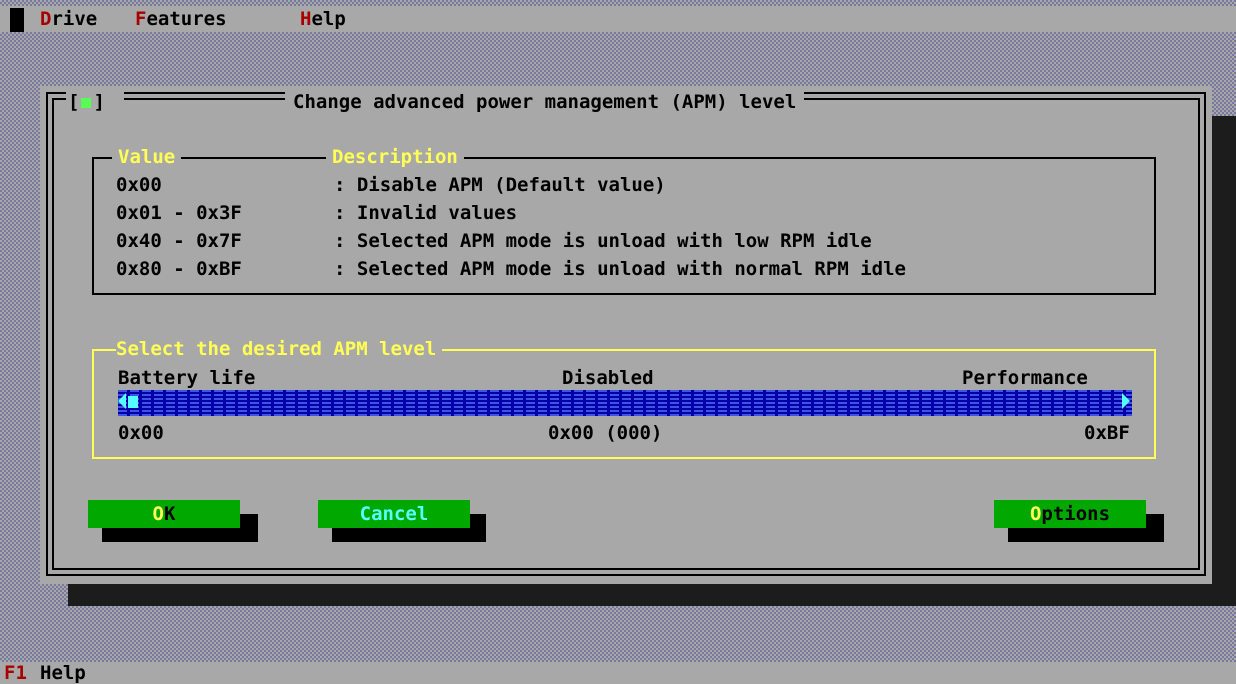 Image resolution: width=1236 pixels, height=684 pixels. I want to click on menu-features-hotkey: F, so click(141, 19).